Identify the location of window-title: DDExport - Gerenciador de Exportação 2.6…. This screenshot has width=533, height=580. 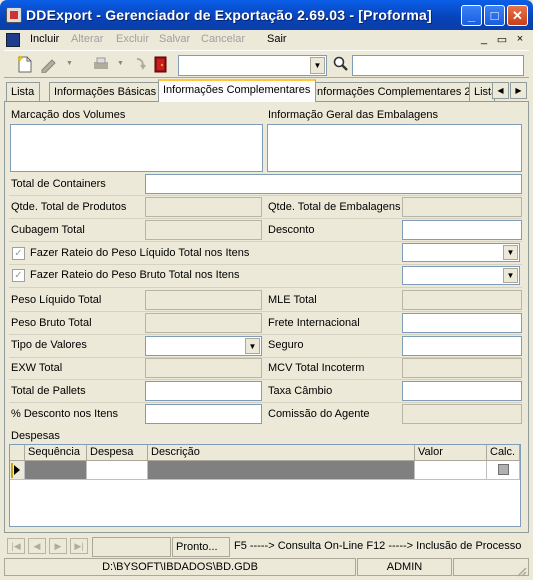
(229, 15).